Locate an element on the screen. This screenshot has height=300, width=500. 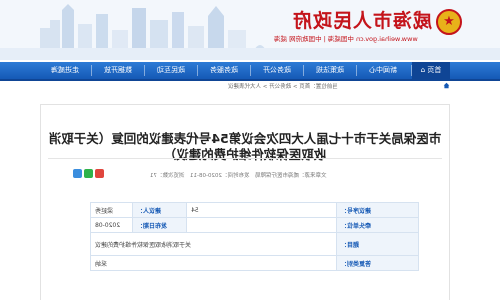
lead-unit-value is located at coordinates (261, 225).